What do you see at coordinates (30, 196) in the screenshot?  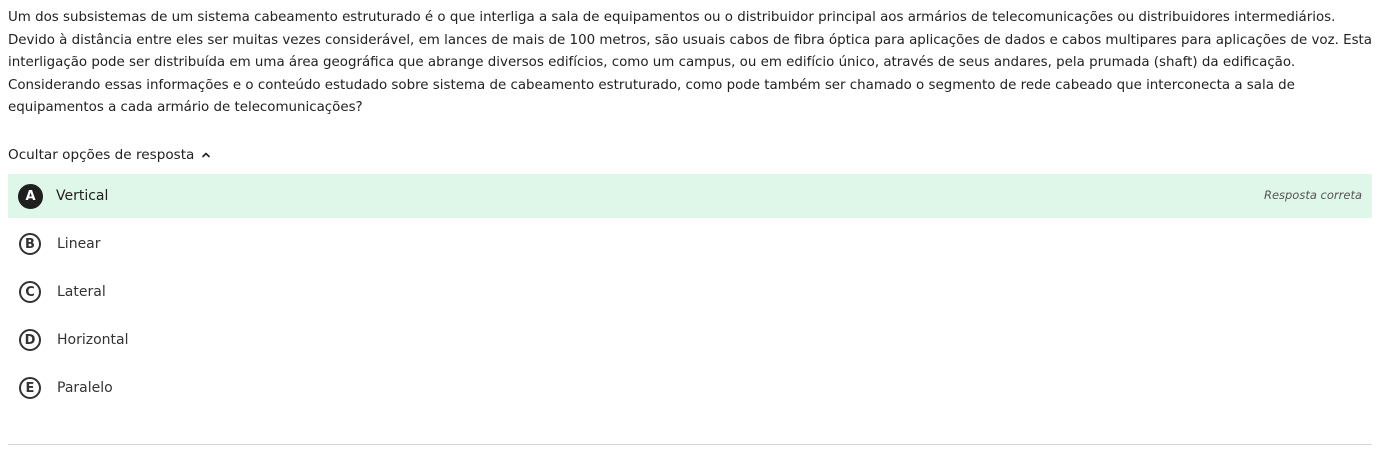 I see `option-letter-badge: A` at bounding box center [30, 196].